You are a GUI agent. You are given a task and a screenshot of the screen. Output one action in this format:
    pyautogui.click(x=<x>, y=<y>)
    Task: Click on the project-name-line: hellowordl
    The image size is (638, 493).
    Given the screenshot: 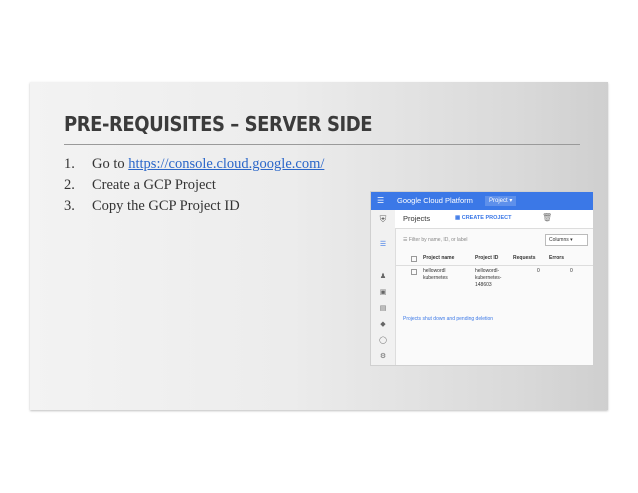 What is the action you would take?
    pyautogui.click(x=434, y=271)
    